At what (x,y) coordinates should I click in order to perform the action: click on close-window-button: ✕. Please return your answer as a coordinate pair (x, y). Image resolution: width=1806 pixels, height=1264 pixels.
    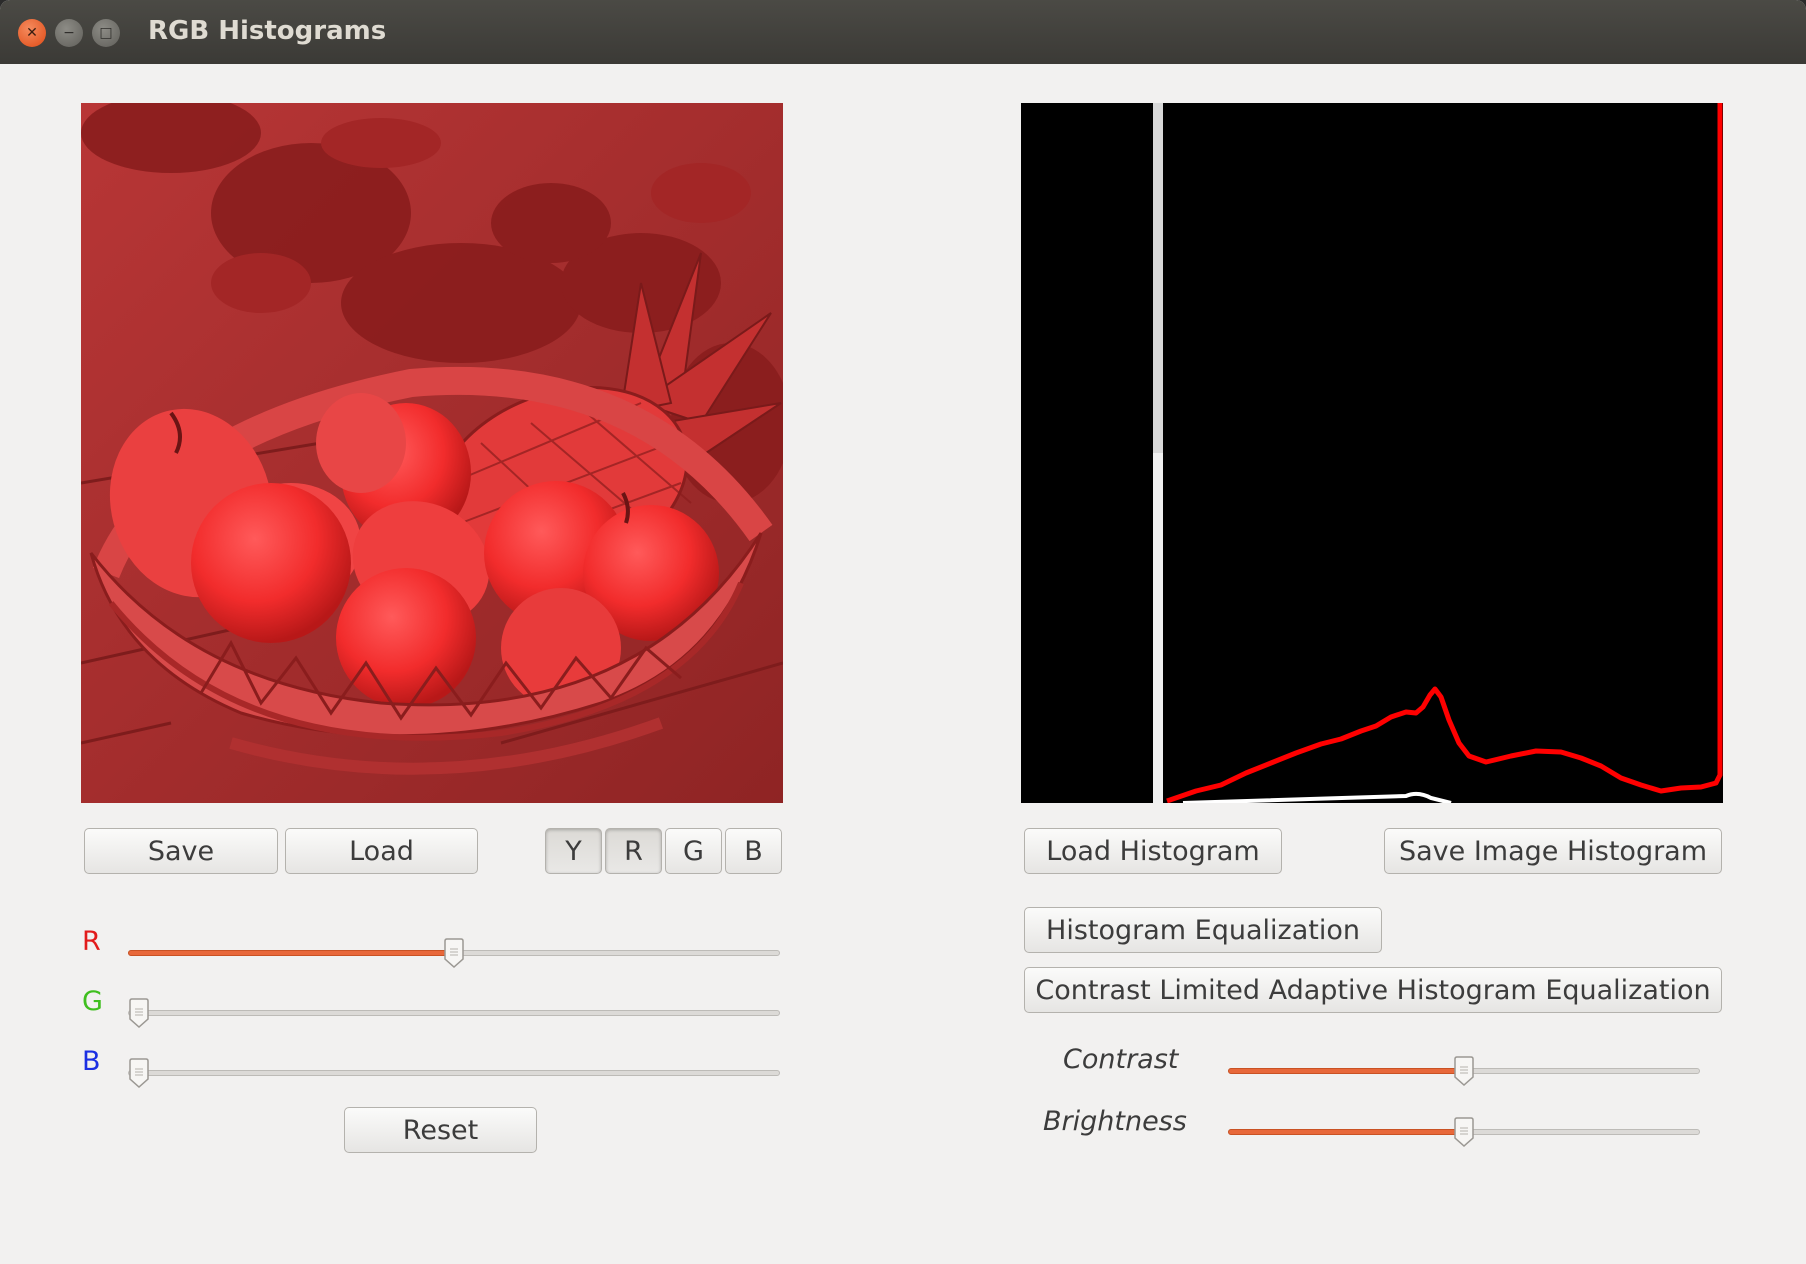
    Looking at the image, I should click on (32, 33).